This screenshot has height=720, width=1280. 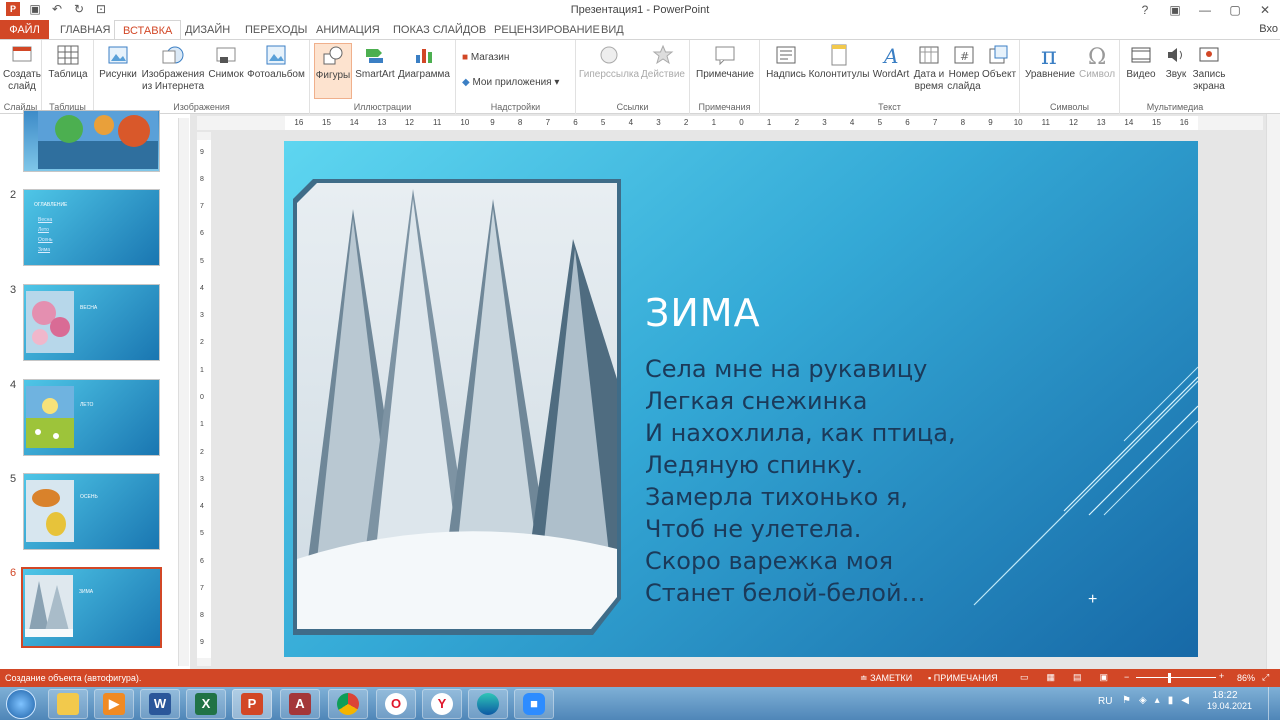 I want to click on clock: 18:22 19.04.2021, so click(x=1229, y=700).